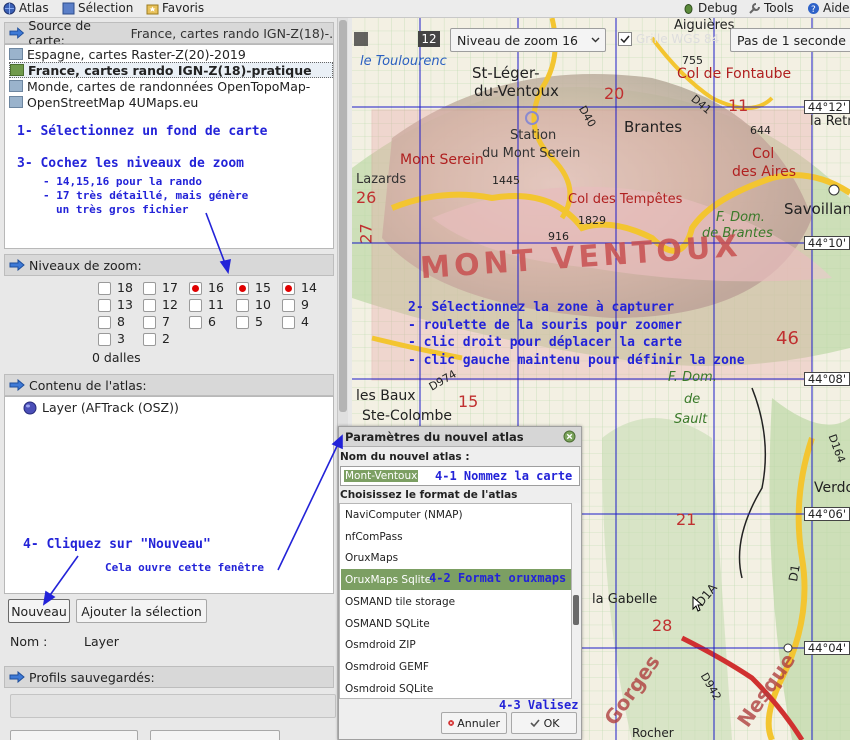 The height and width of the screenshot is (740, 850). Describe the element at coordinates (738, 105) in the screenshot. I see `map-grid-number: 11` at that location.